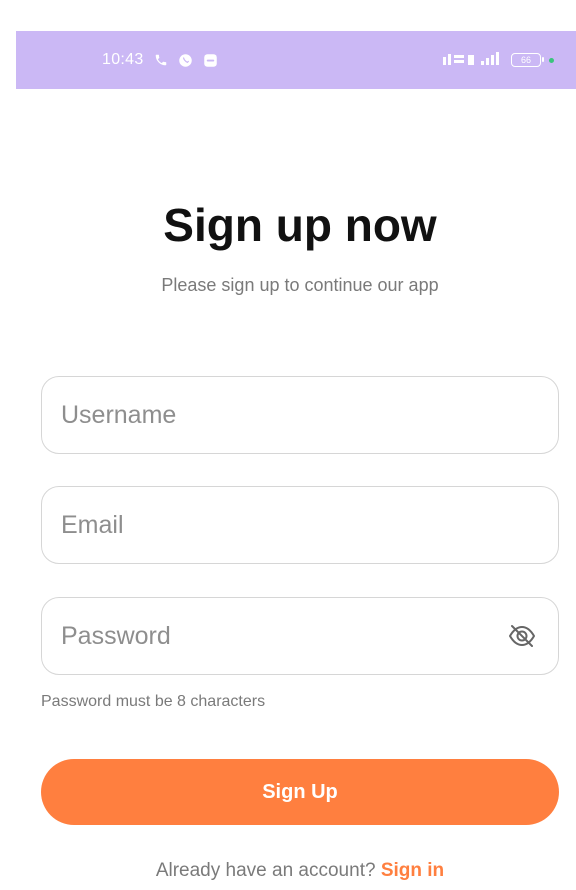 The width and height of the screenshot is (576, 890). I want to click on email-field, so click(300, 525).